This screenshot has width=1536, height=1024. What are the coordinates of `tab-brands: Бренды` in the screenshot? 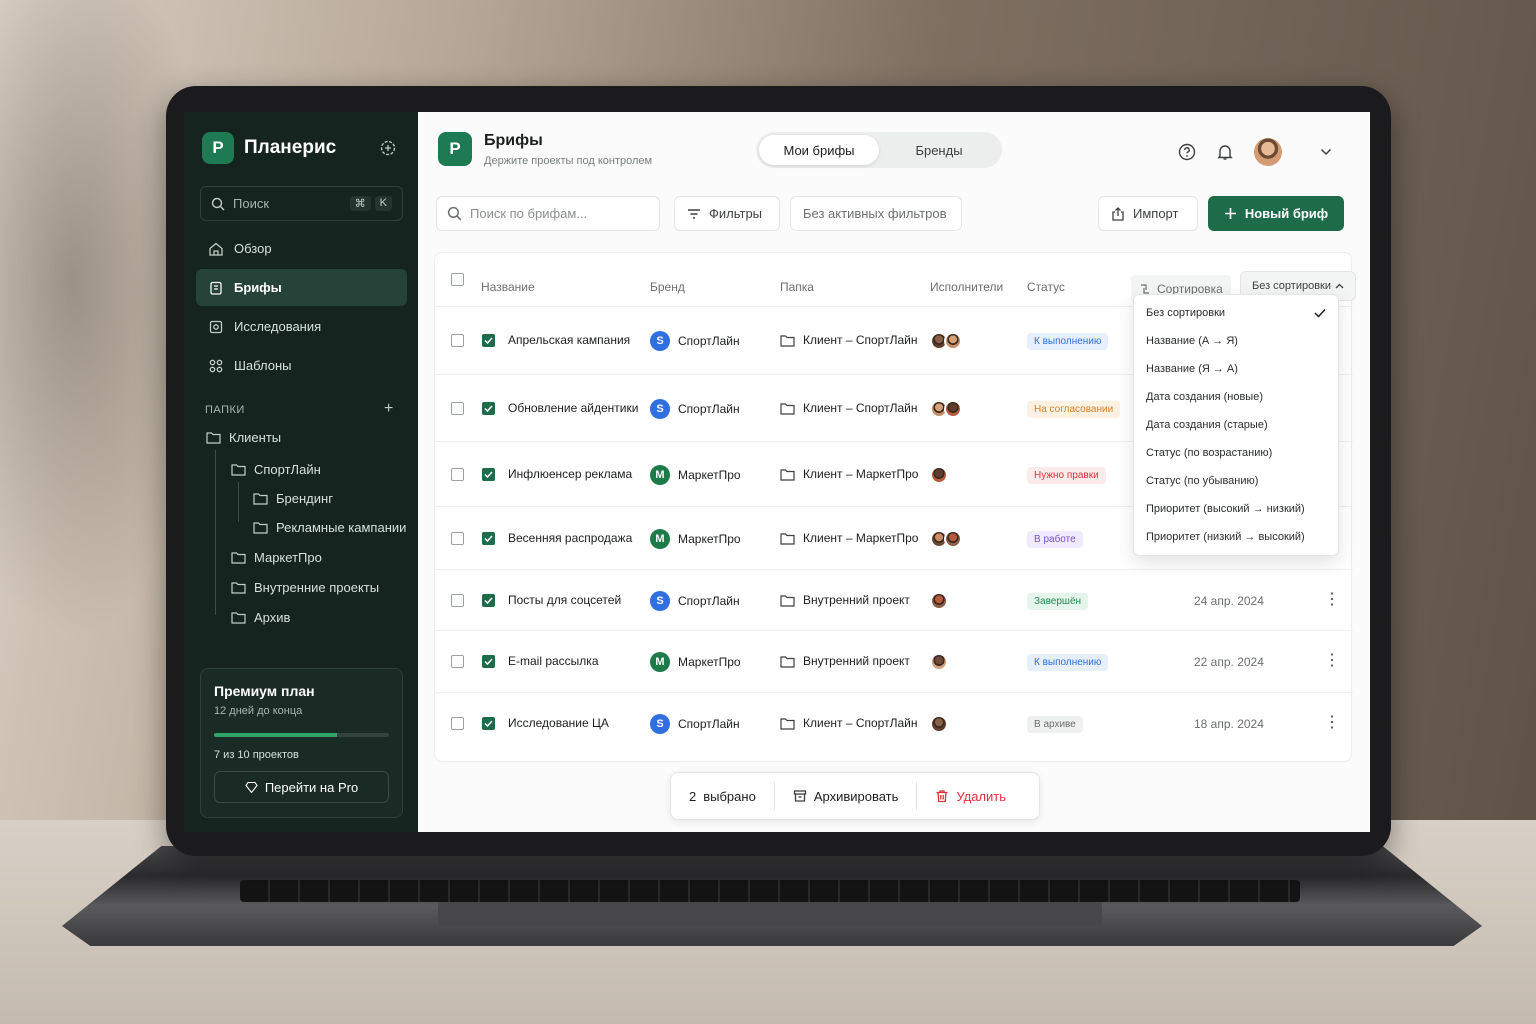 It's located at (939, 150).